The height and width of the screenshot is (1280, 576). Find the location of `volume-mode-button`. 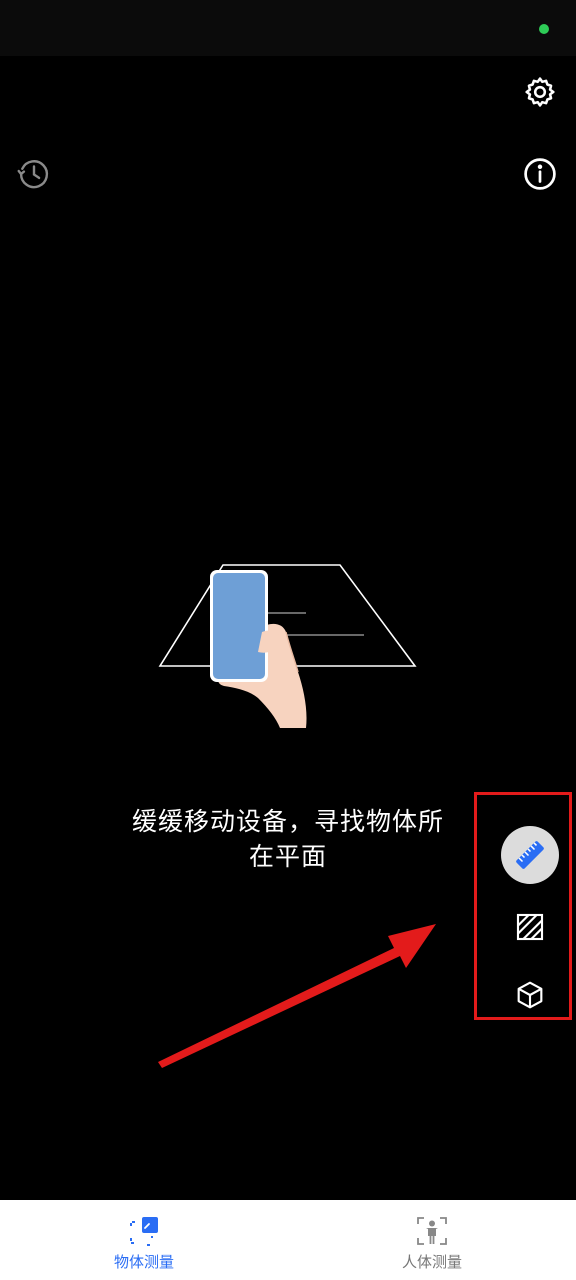

volume-mode-button is located at coordinates (530, 995).